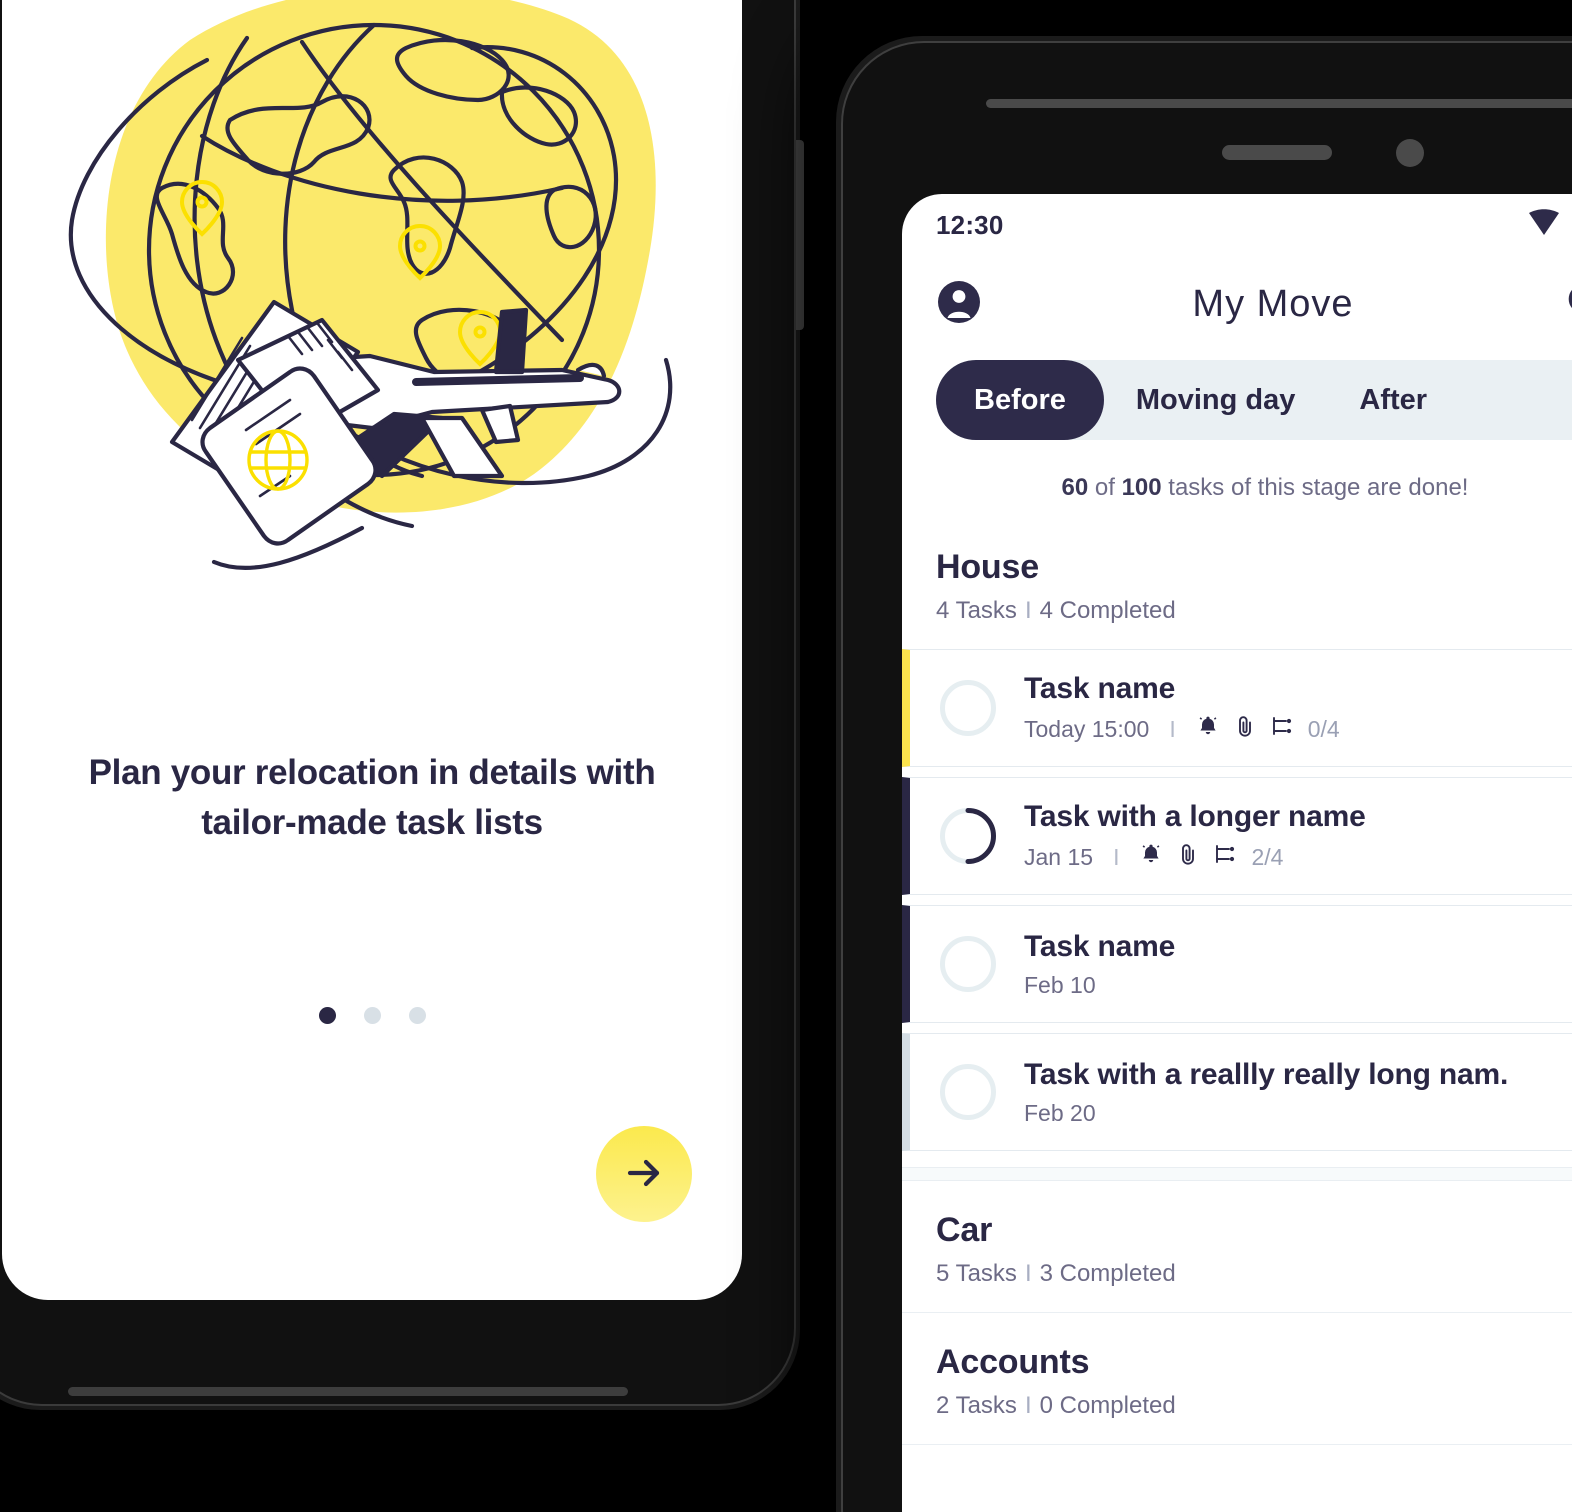 The height and width of the screenshot is (1512, 1572). Describe the element at coordinates (976, 1273) in the screenshot. I see `section-task-count: 5 Tasks` at that location.